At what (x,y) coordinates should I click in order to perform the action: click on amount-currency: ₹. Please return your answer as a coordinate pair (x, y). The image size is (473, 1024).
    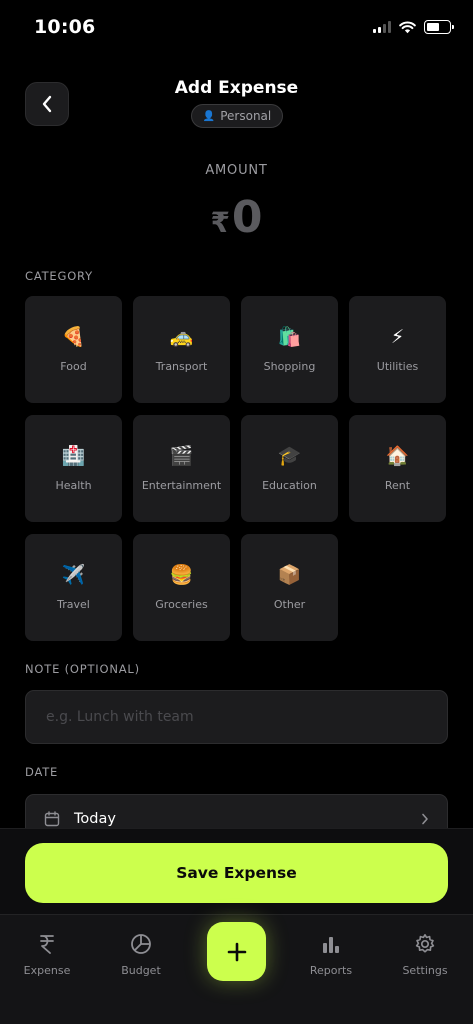
    Looking at the image, I should click on (220, 222).